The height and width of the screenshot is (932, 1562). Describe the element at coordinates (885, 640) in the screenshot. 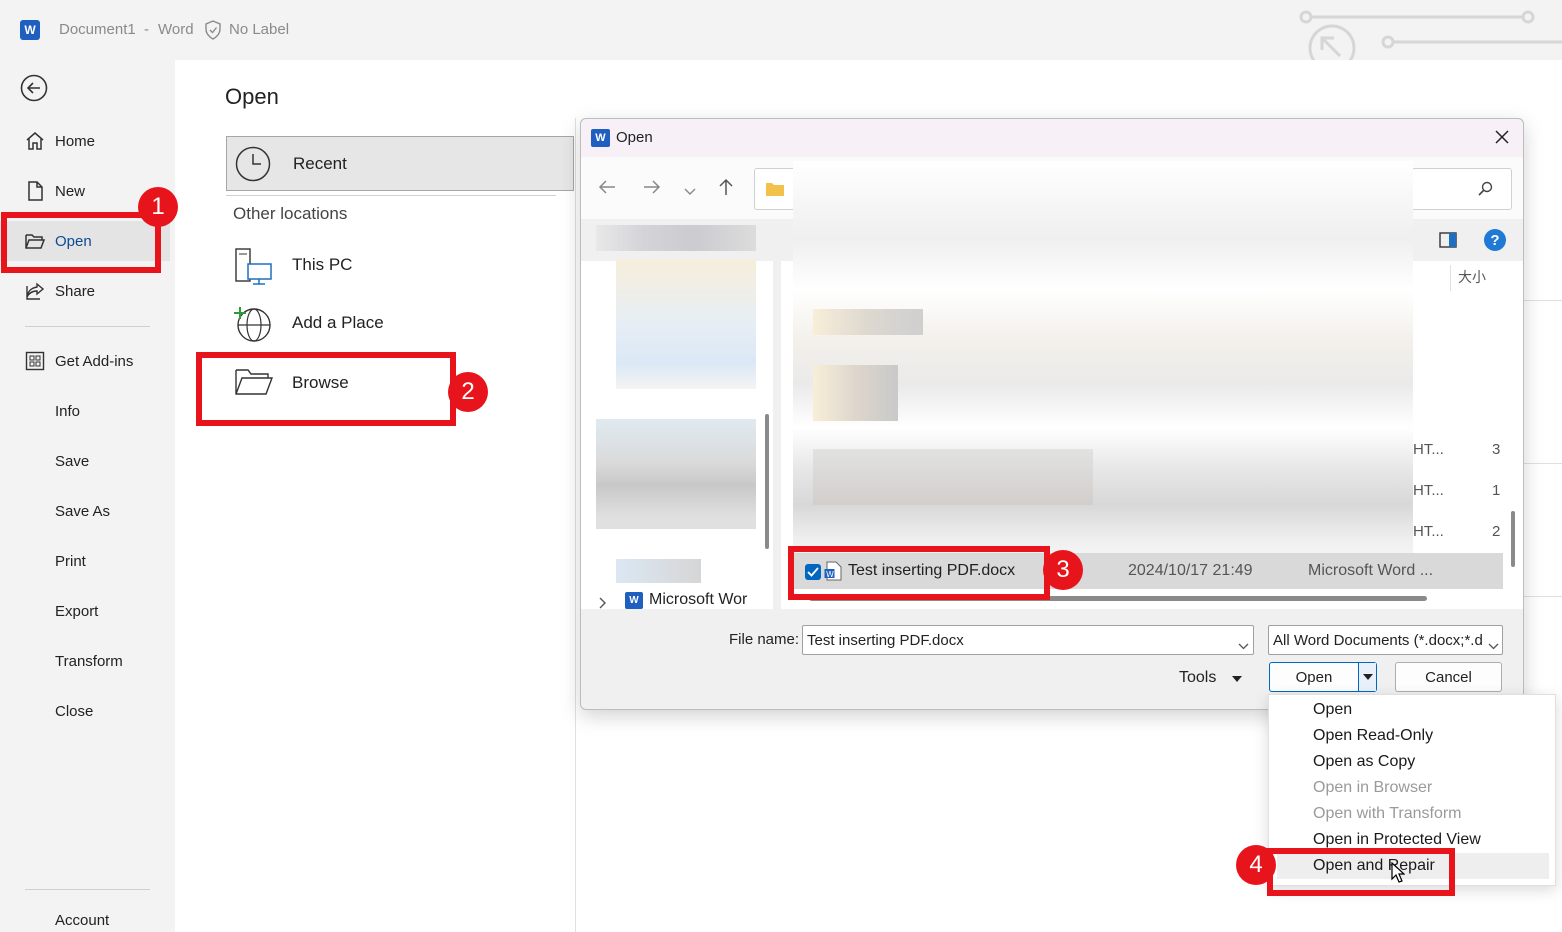

I see `file-name-input-value: Test inserting PDF.docx` at that location.